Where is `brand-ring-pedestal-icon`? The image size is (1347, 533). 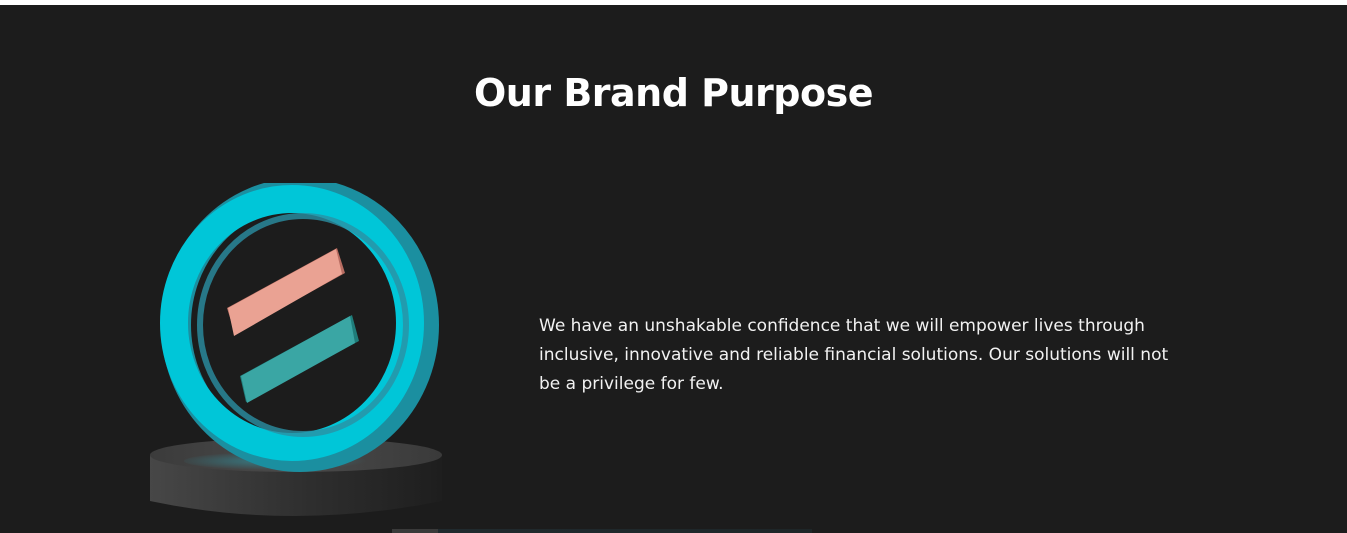 brand-ring-pedestal-icon is located at coordinates (296, 349).